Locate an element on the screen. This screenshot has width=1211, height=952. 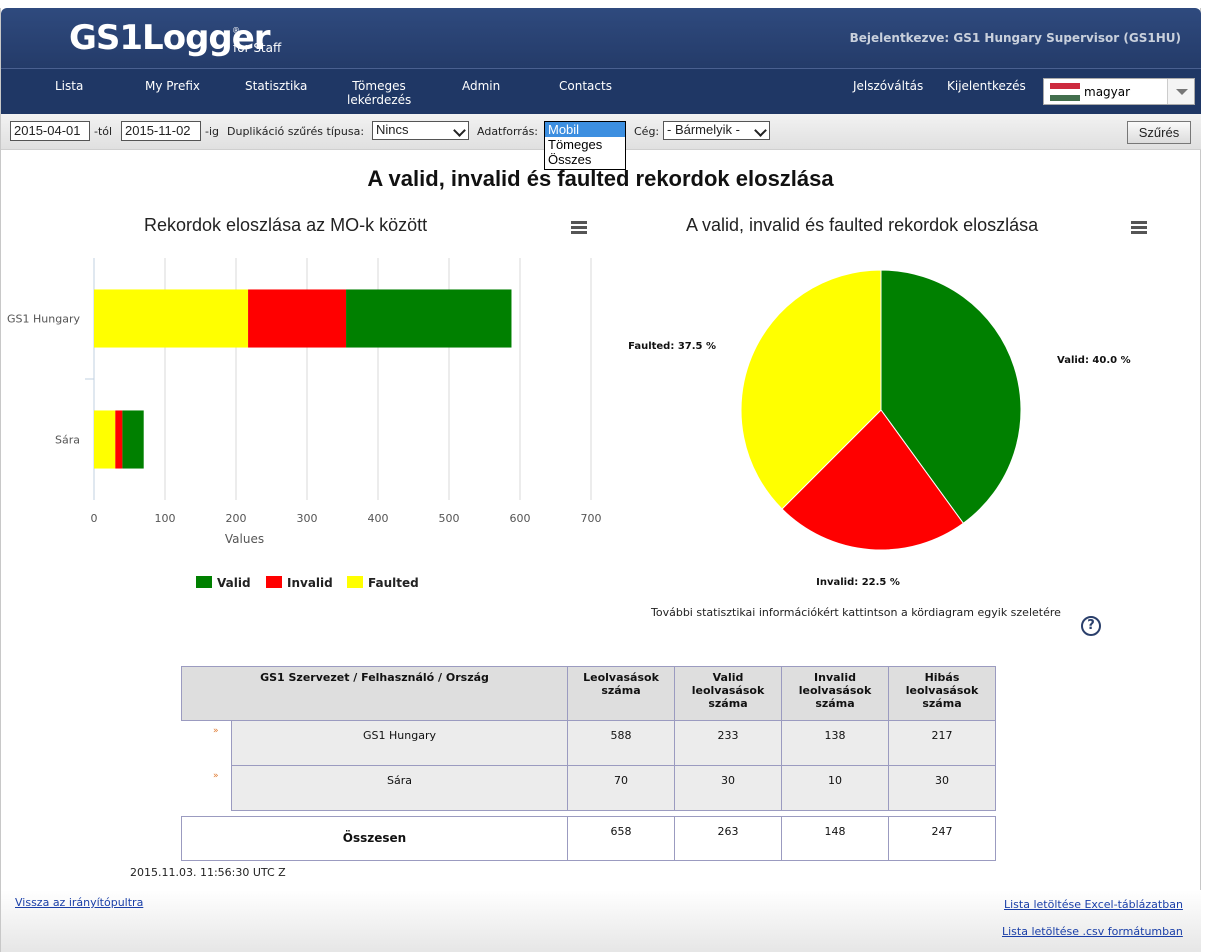
date-to-input: 2015-11-02 is located at coordinates (161, 131).